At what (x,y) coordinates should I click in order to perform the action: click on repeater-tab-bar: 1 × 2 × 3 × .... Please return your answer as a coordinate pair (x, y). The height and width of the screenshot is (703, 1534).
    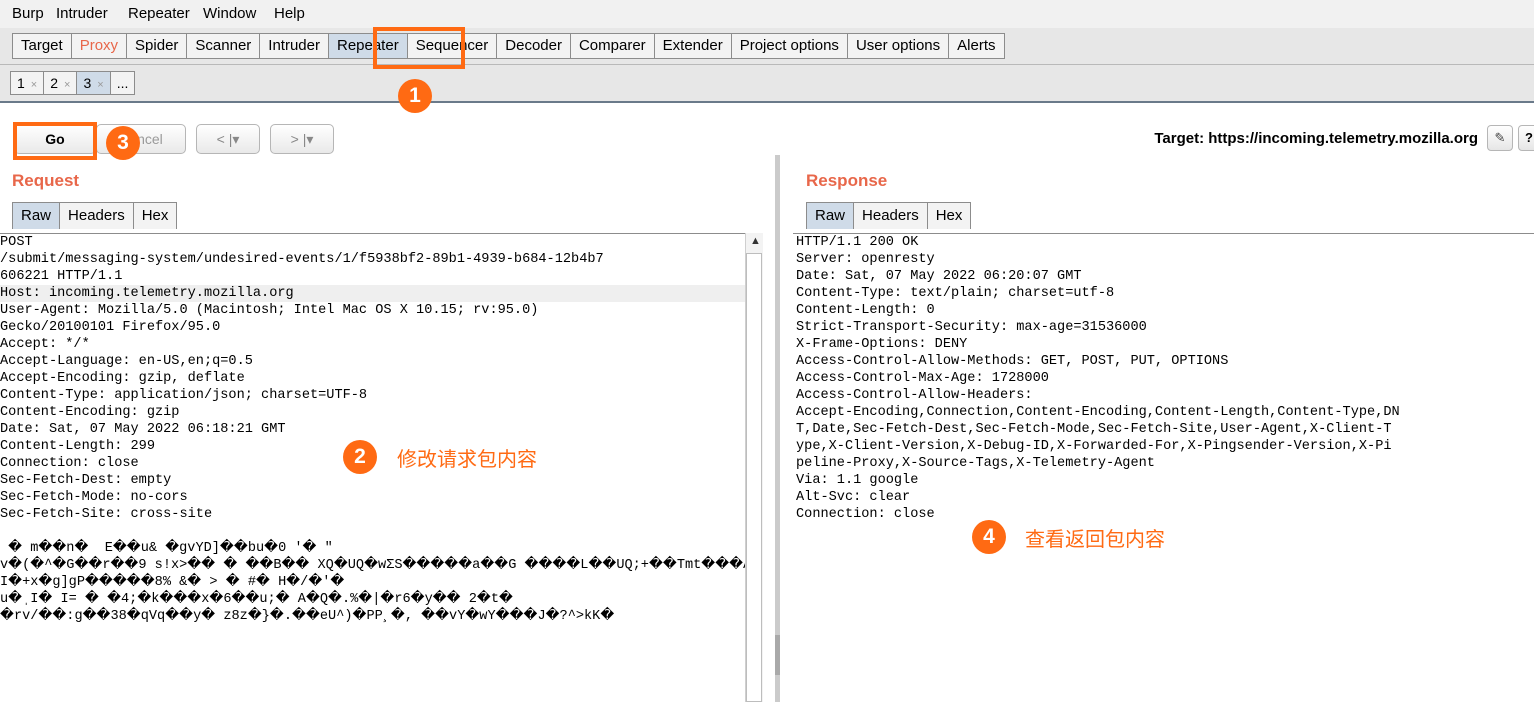
    Looking at the image, I should click on (767, 84).